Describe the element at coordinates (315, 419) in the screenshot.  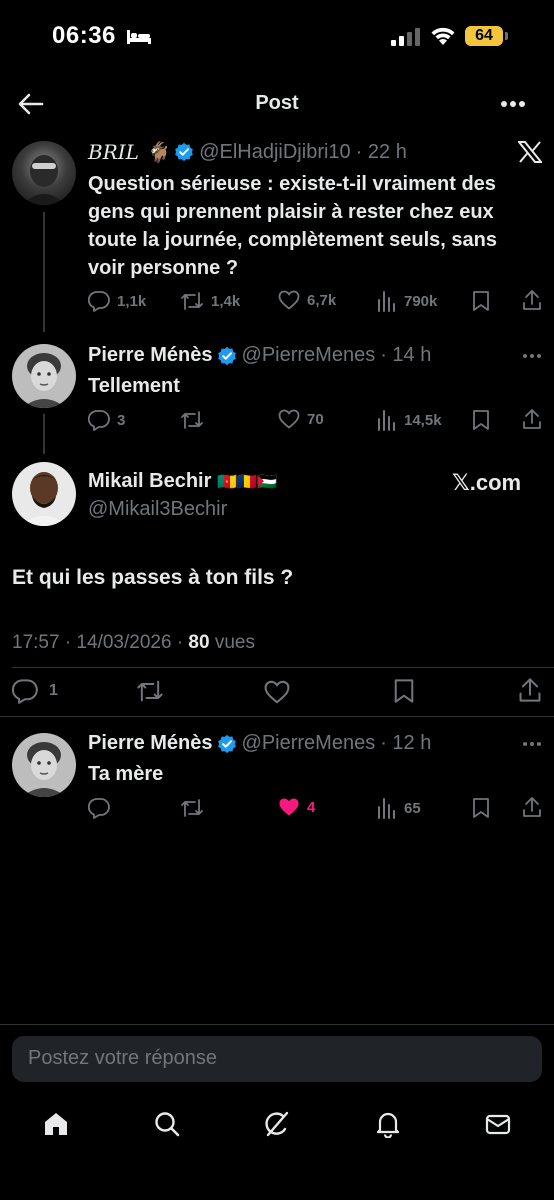
I see `like-count: 70` at that location.